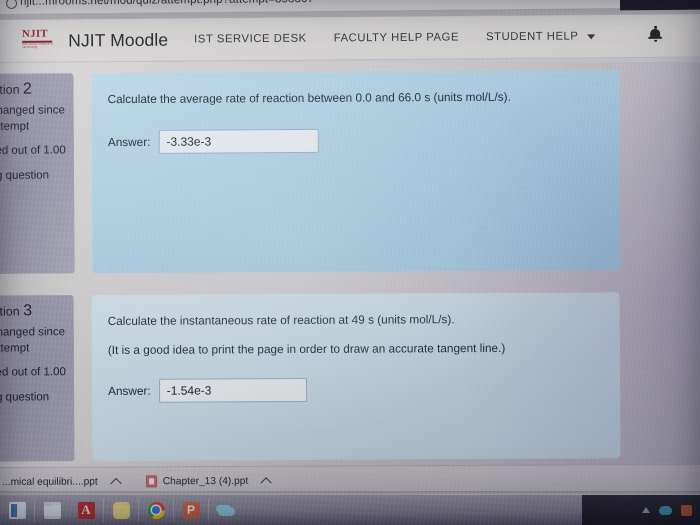 The image size is (700, 525). I want to click on question-title-3: Question 3, so click(34, 311).